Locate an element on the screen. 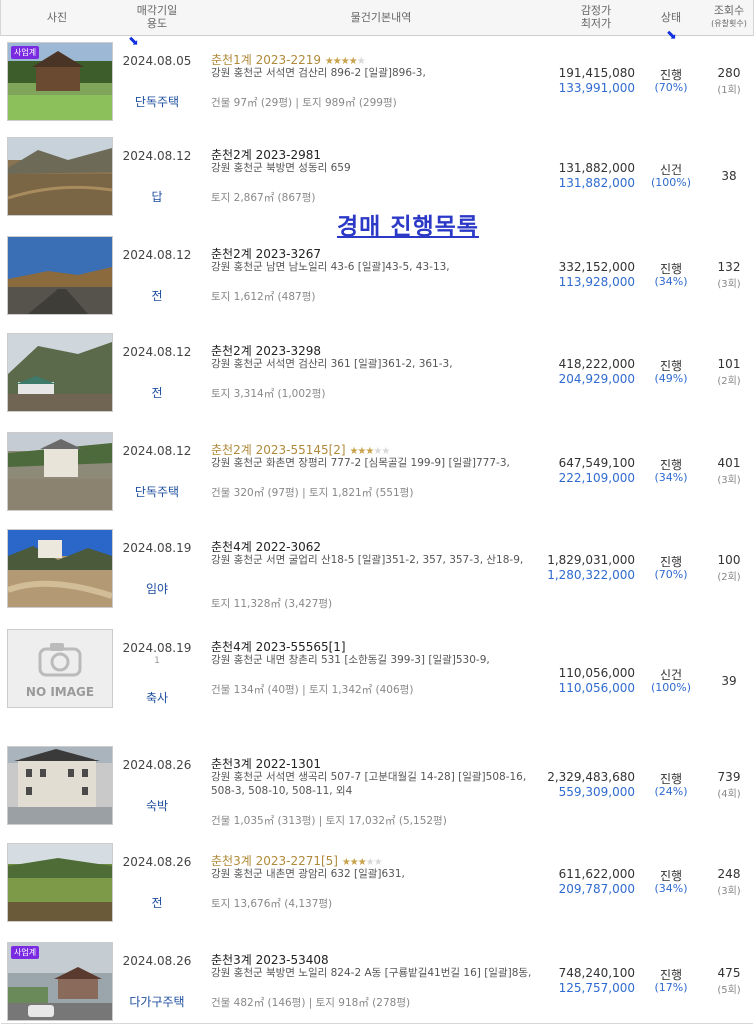 Image resolution: width=756 pixels, height=1024 pixels. area-info: 건물 97㎡ (29평) | 토지 989㎡ (299평) is located at coordinates (304, 103).